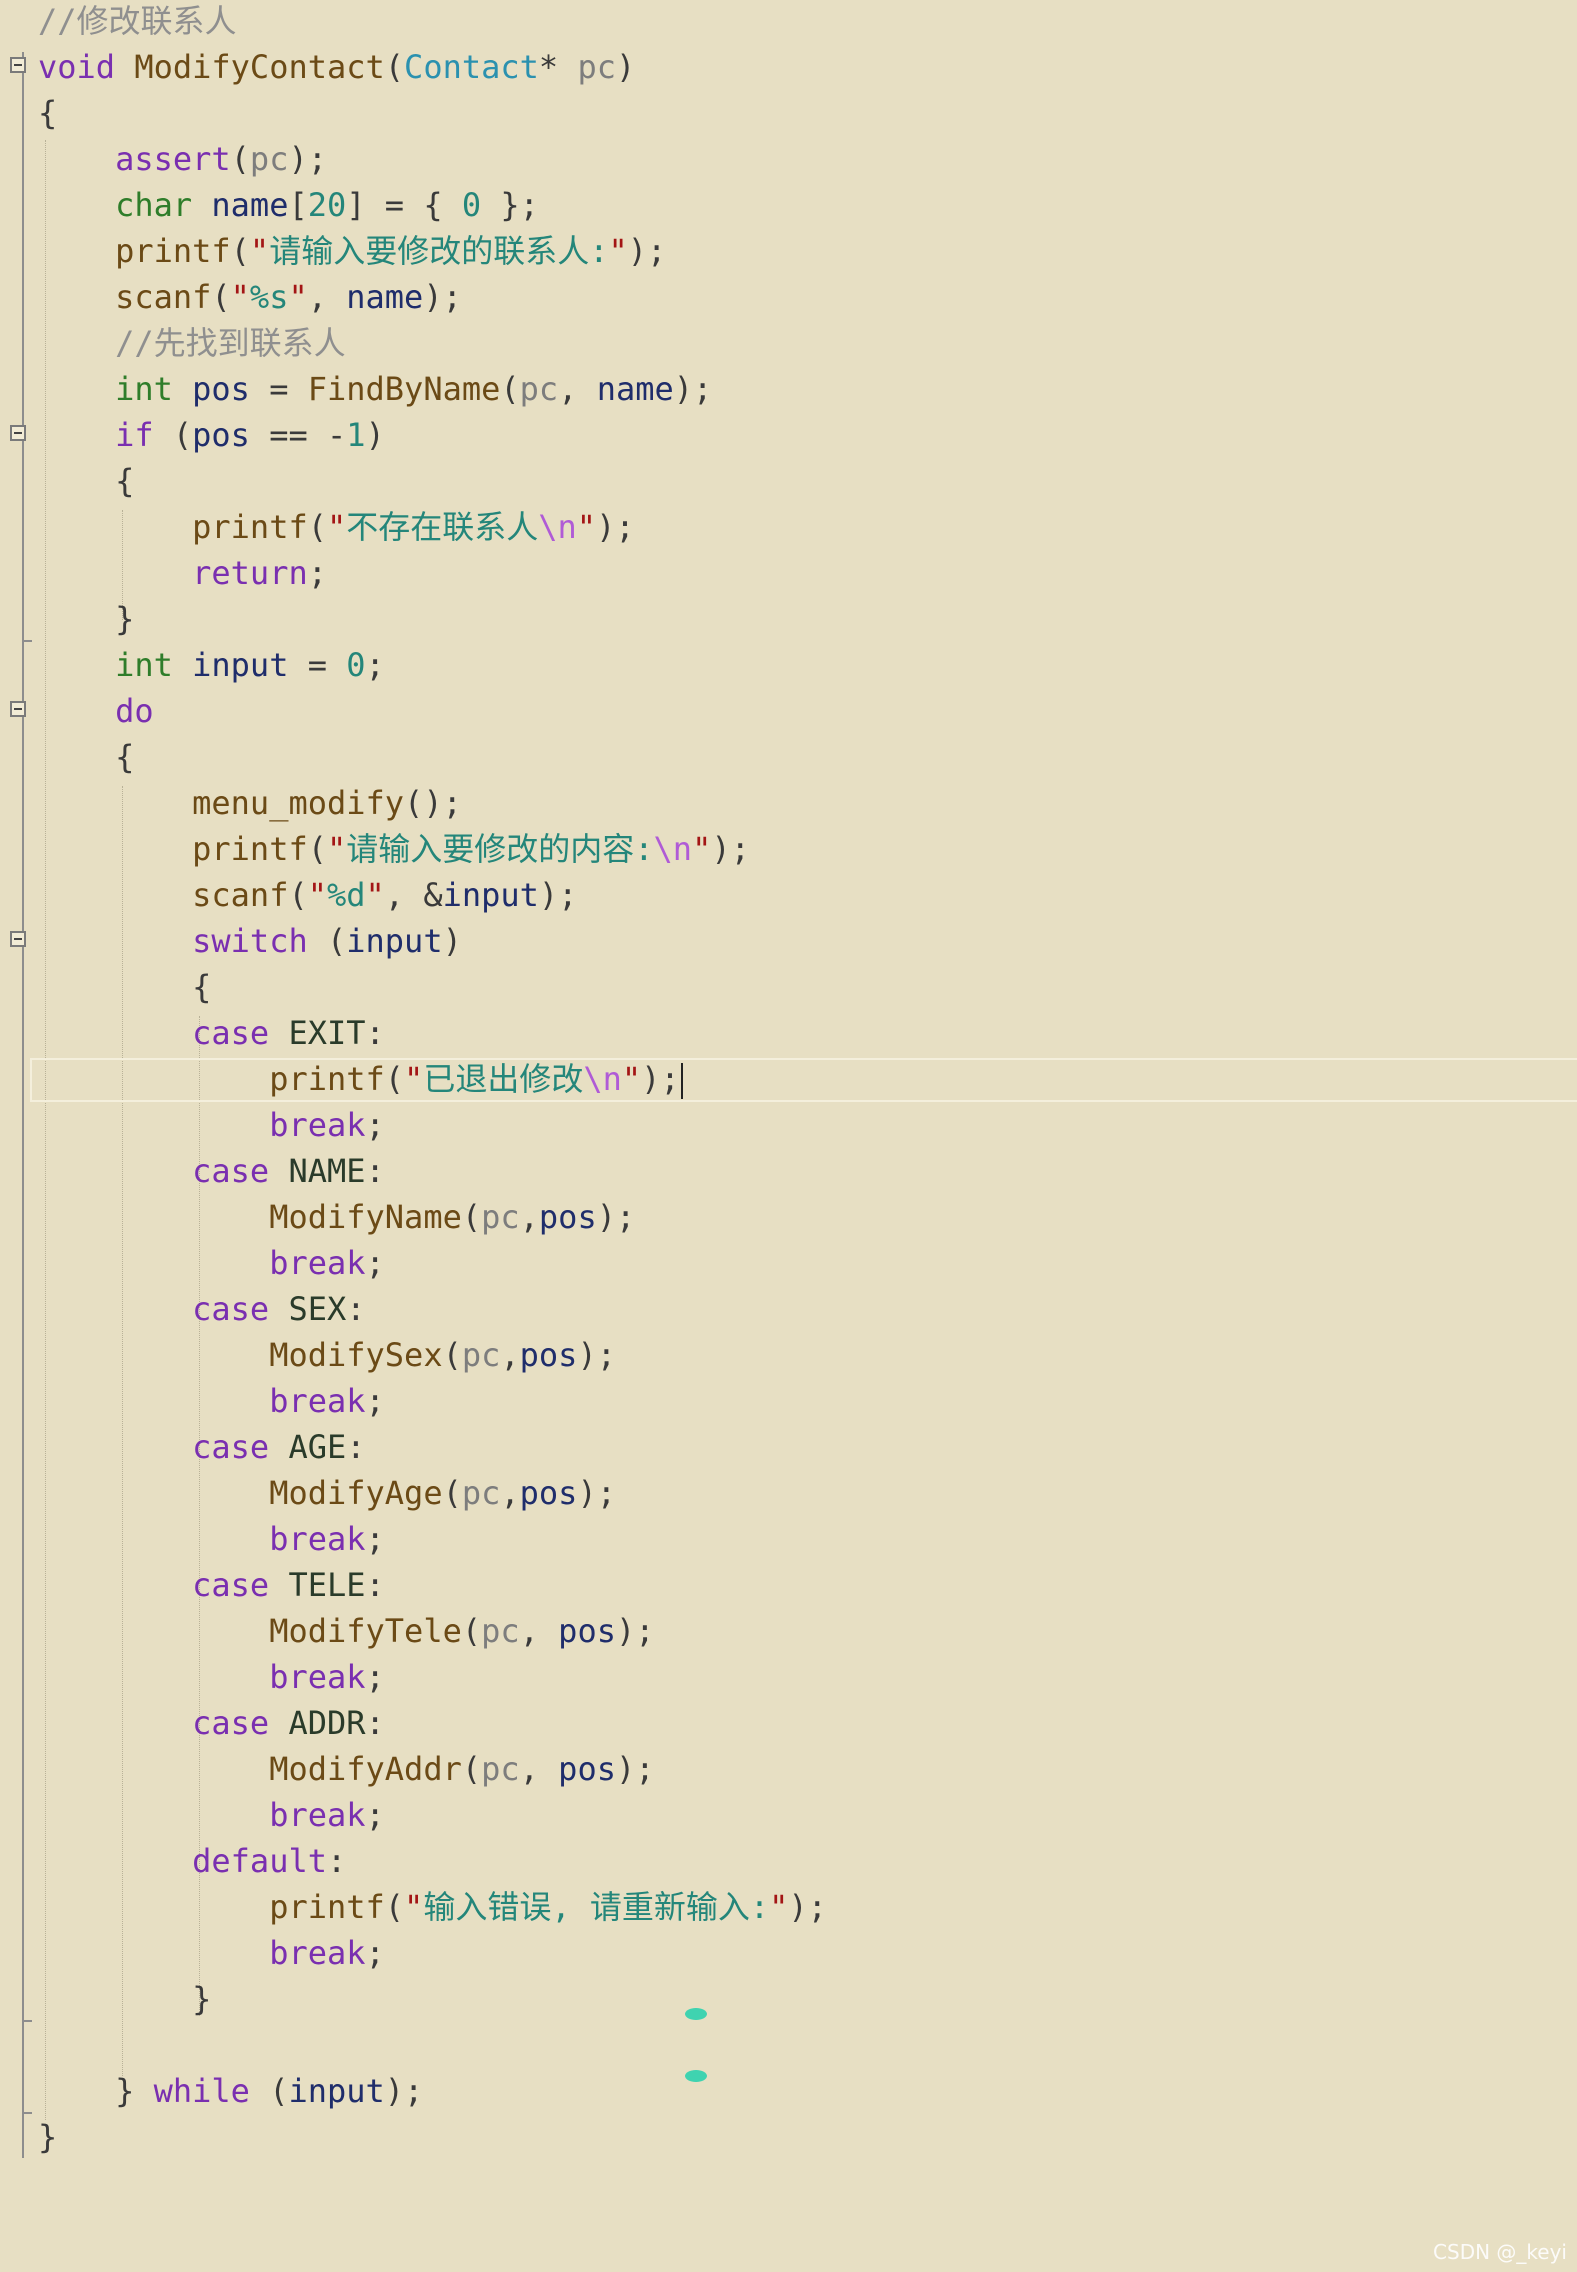 The width and height of the screenshot is (1577, 2272). I want to click on code-line: scanf("%d", &input);, so click(307, 895).